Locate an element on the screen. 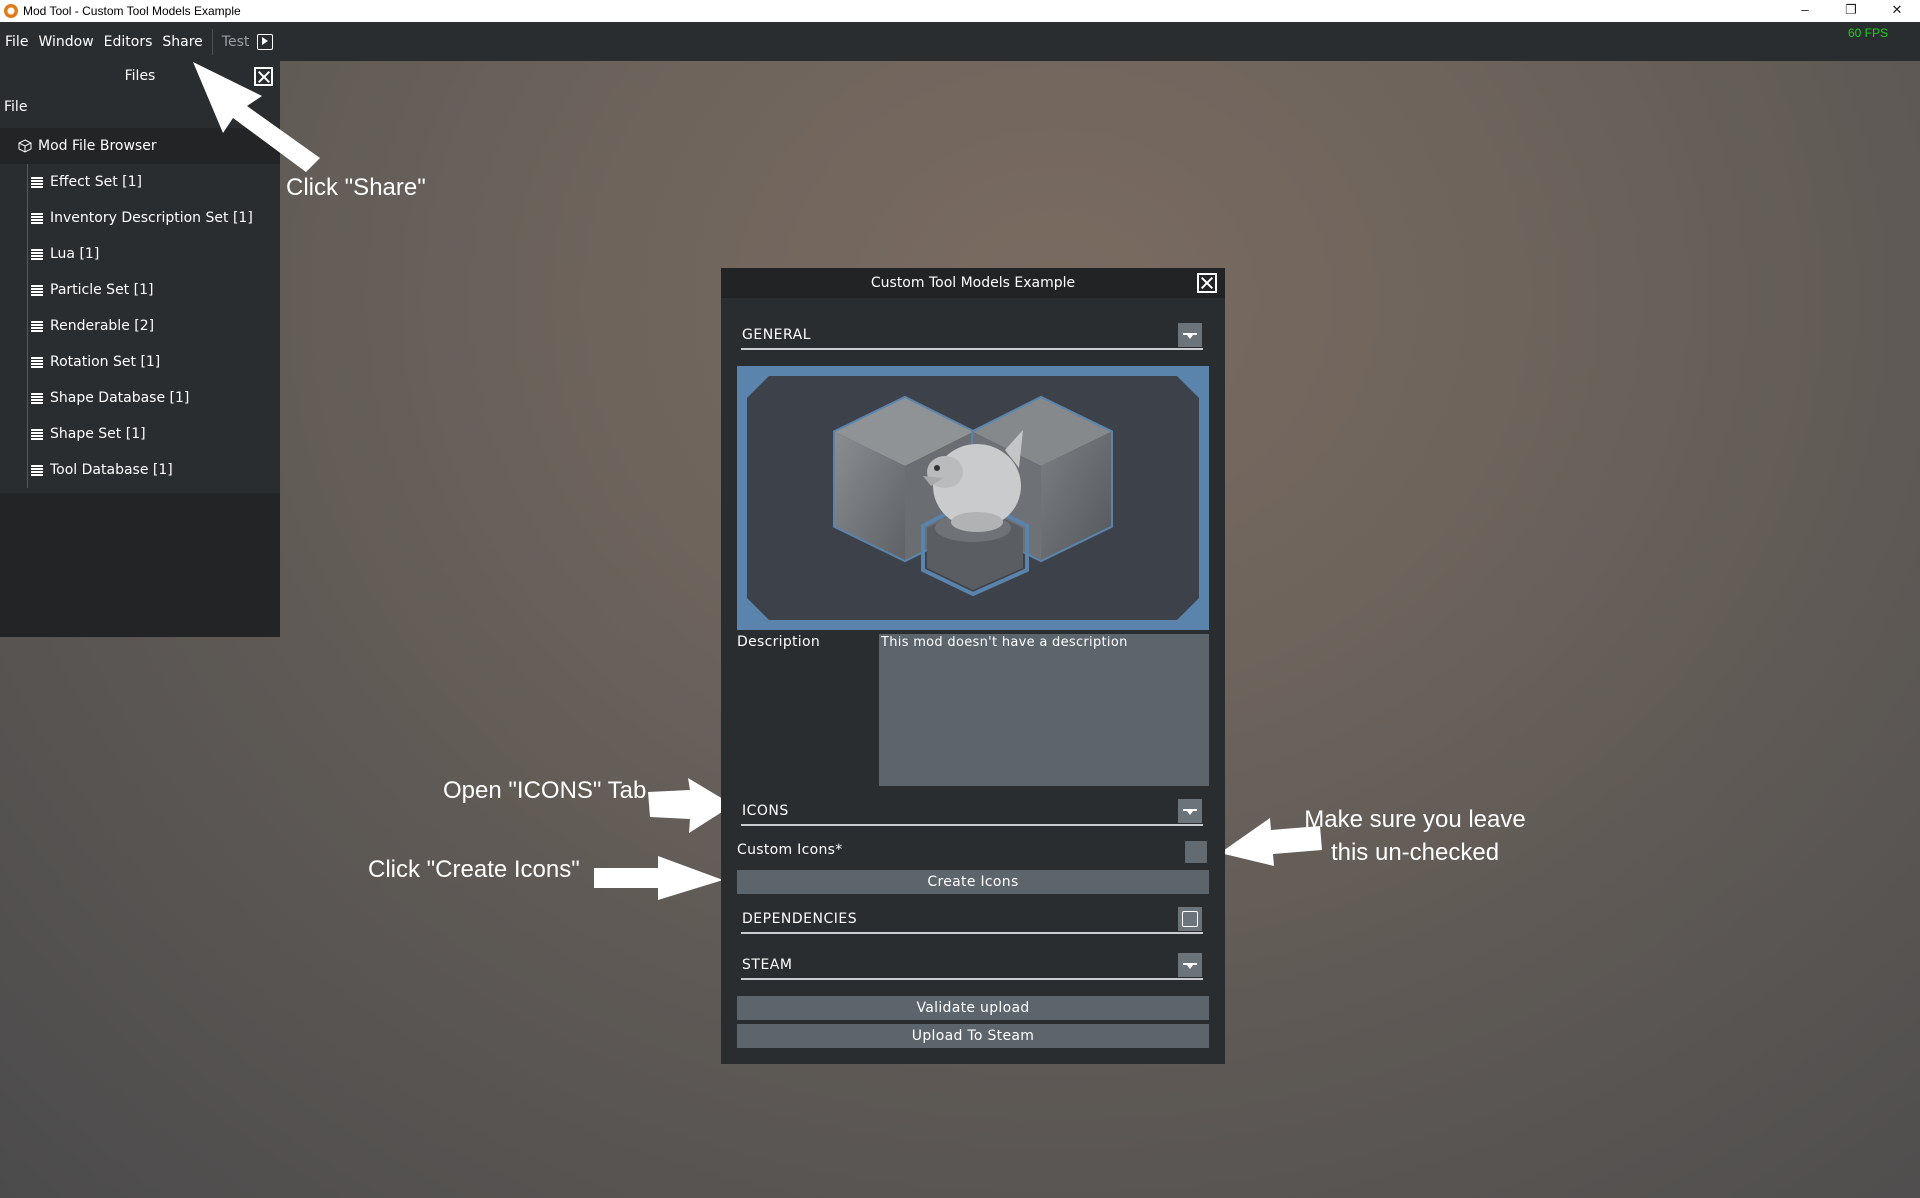  description-input: This mod doesn't have a description is located at coordinates (1044, 710).